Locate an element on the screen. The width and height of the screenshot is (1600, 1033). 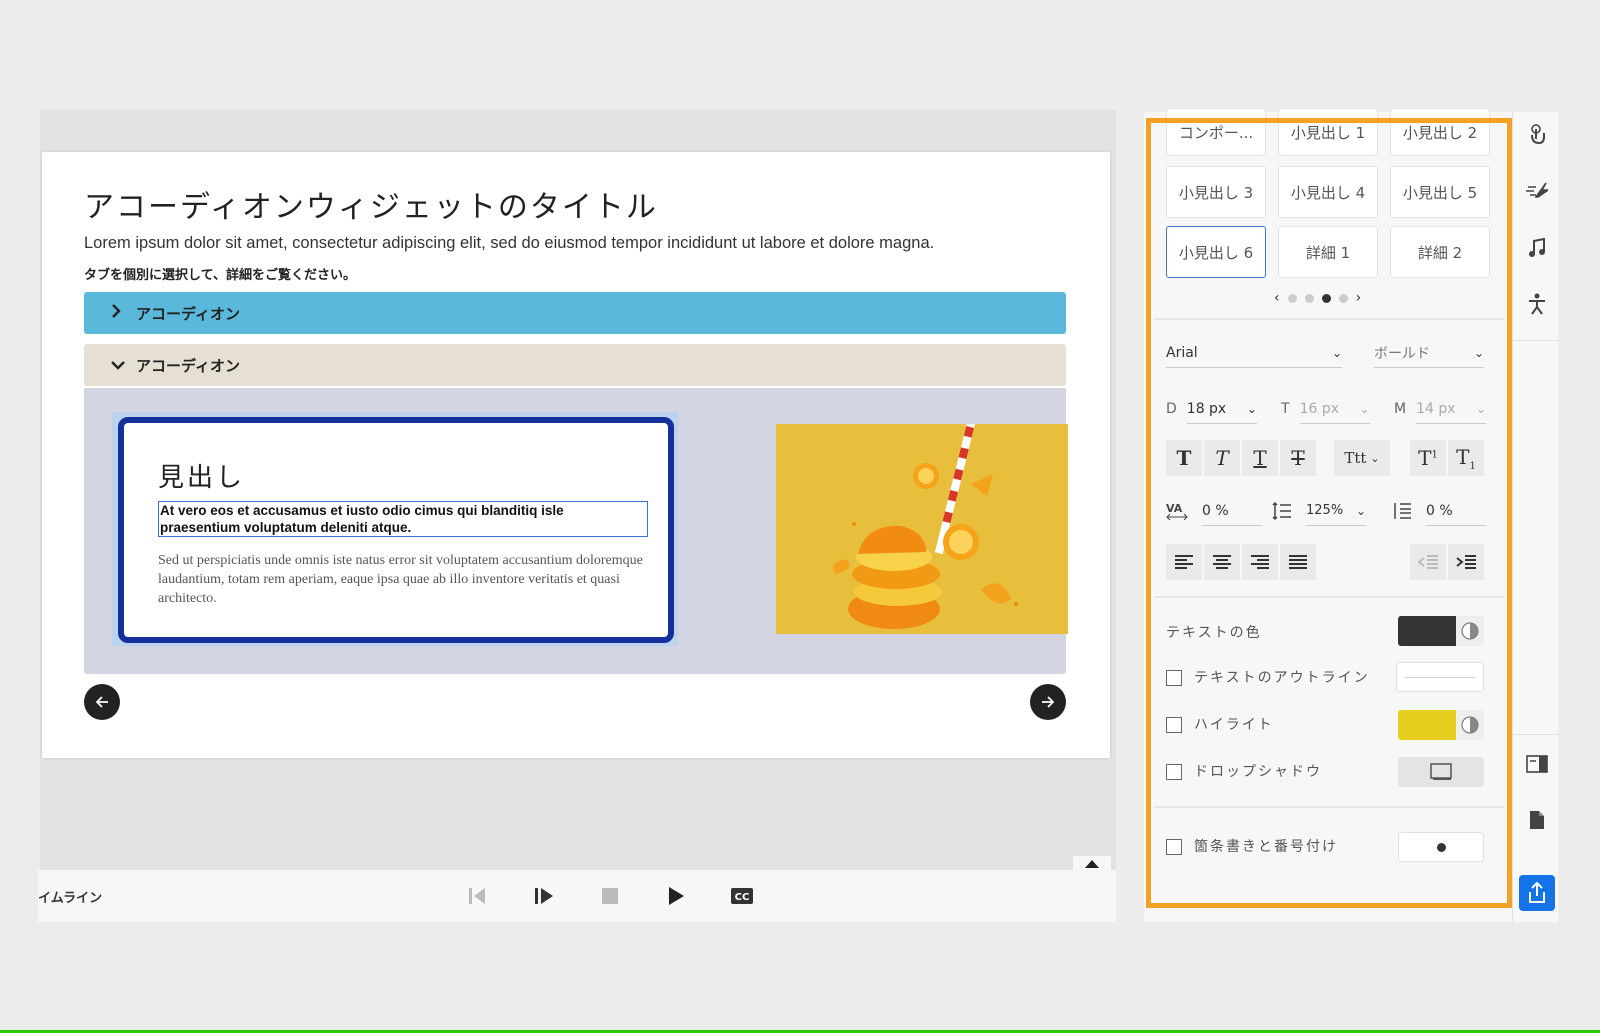
timeline-toggle-button is located at coordinates (1092, 864).